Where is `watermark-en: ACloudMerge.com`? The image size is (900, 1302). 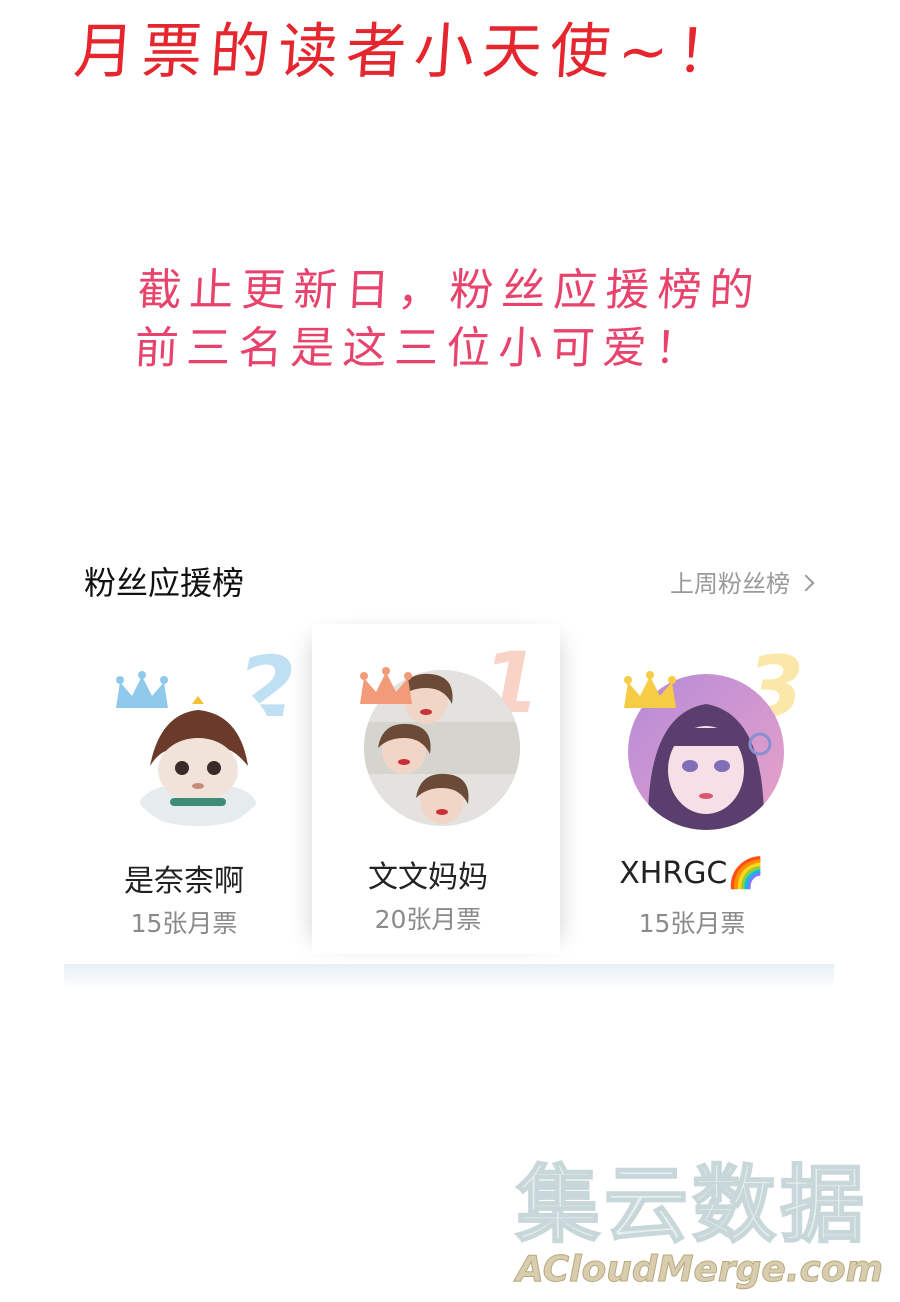
watermark-en: ACloudMerge.com is located at coordinates (700, 1269).